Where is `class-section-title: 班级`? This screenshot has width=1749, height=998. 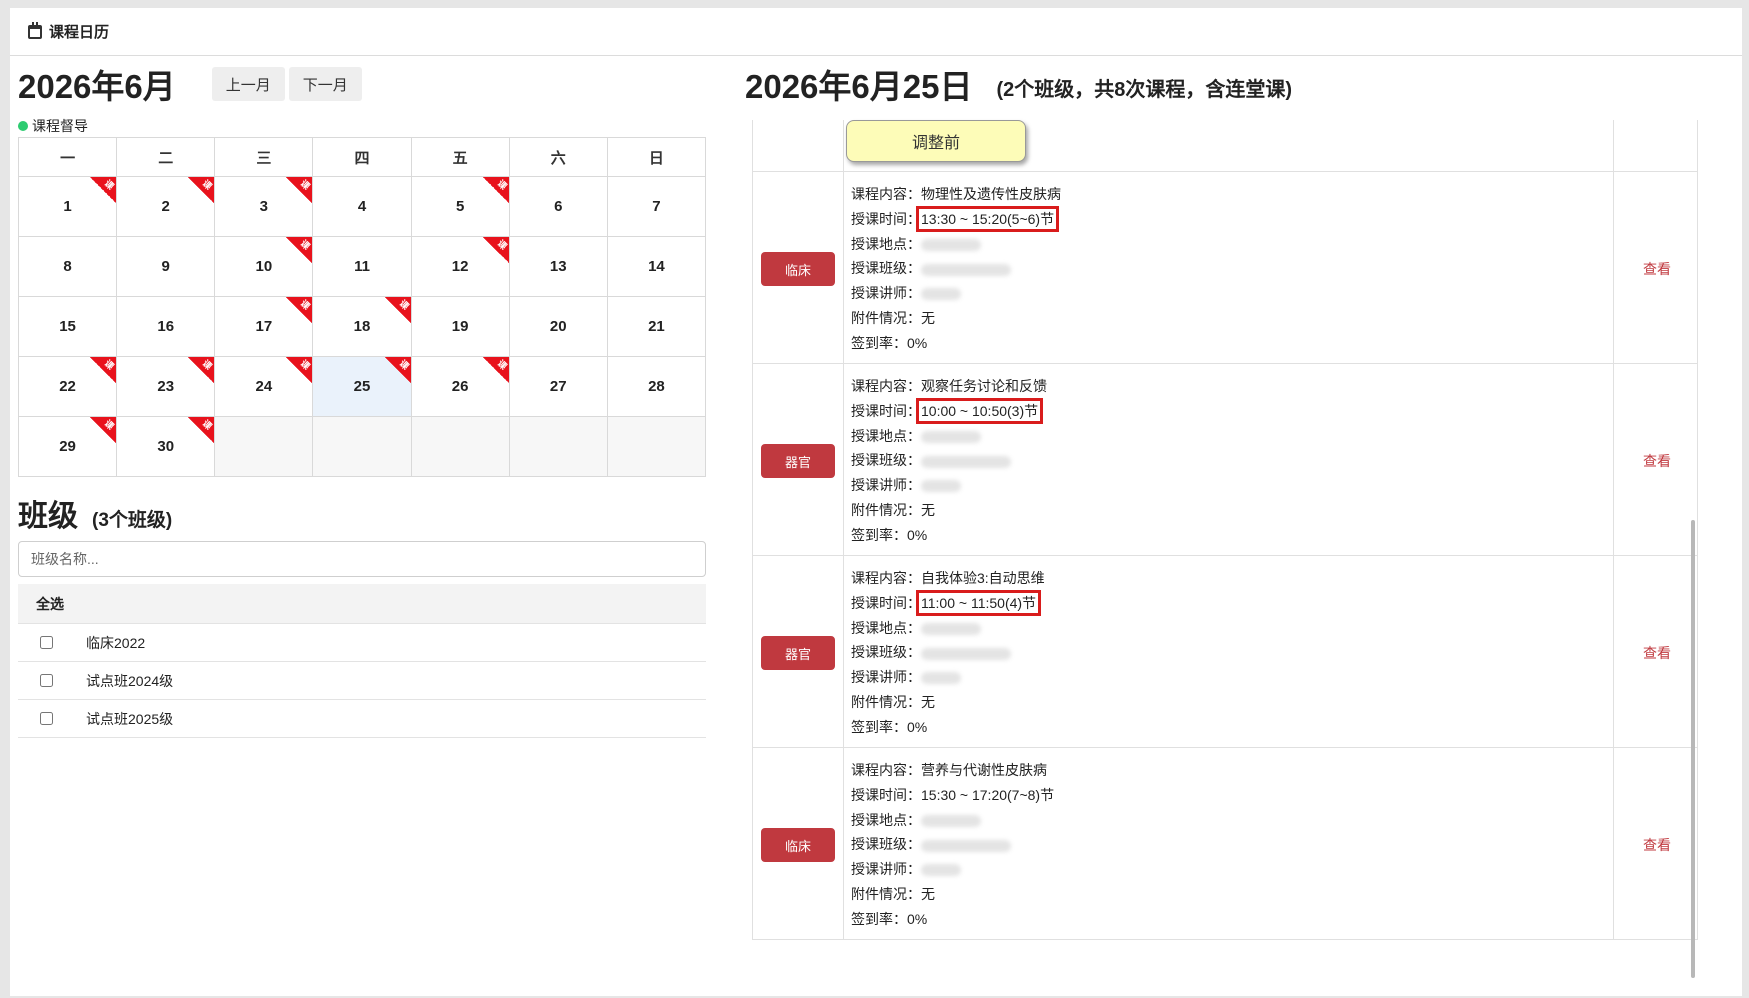
class-section-title: 班级 is located at coordinates (48, 516).